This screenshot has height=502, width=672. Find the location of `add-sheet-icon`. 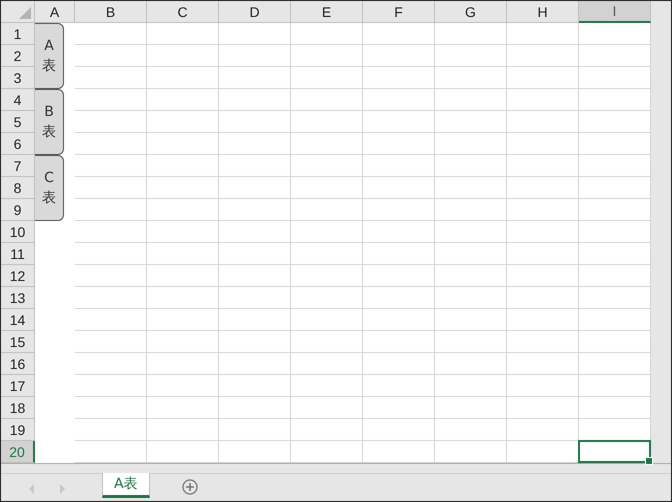

add-sheet-icon is located at coordinates (190, 487).